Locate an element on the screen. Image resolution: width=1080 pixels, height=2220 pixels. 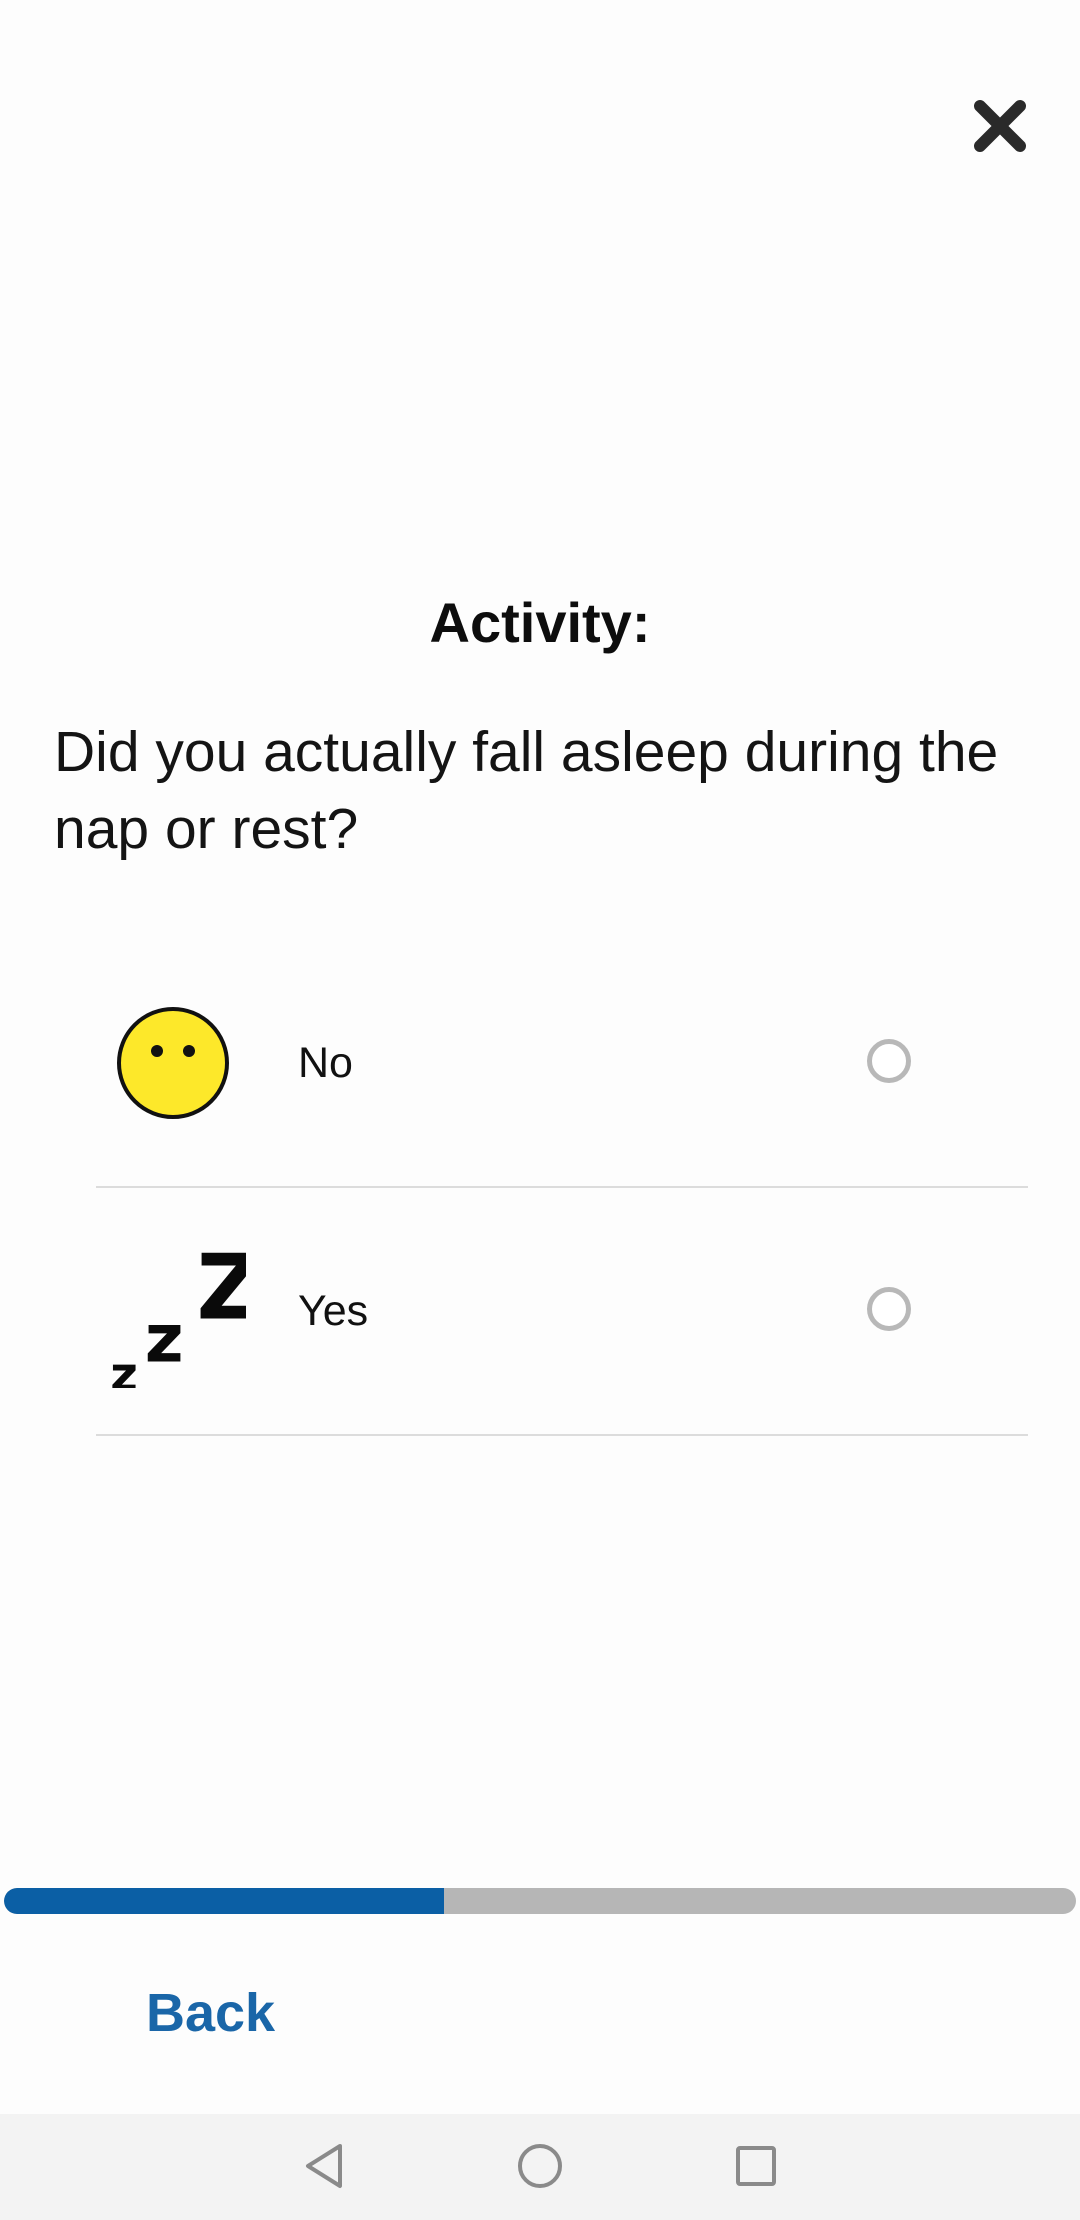
progress-fill is located at coordinates (224, 1901).